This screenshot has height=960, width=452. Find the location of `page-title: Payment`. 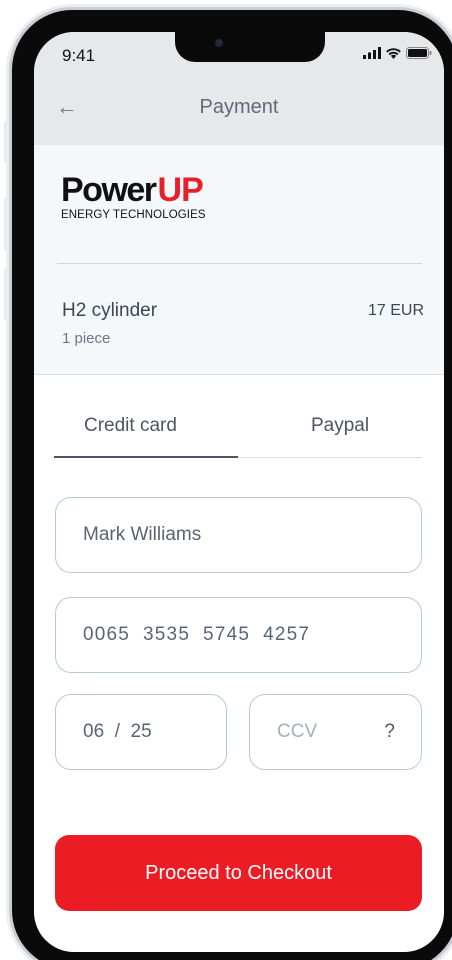

page-title: Payment is located at coordinates (239, 107).